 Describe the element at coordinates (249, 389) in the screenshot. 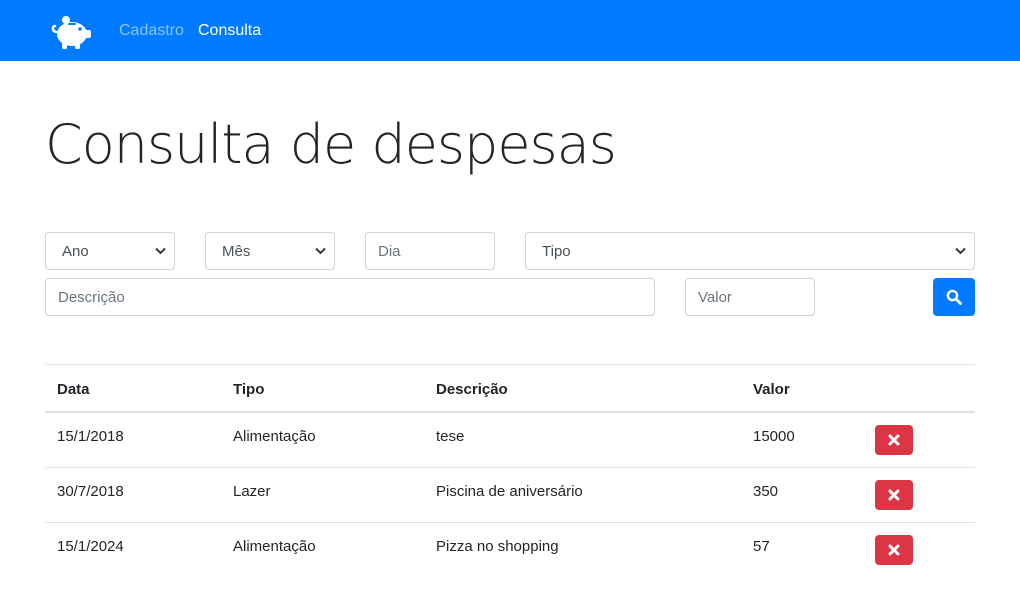

I see `header-tipo: Tipo` at that location.